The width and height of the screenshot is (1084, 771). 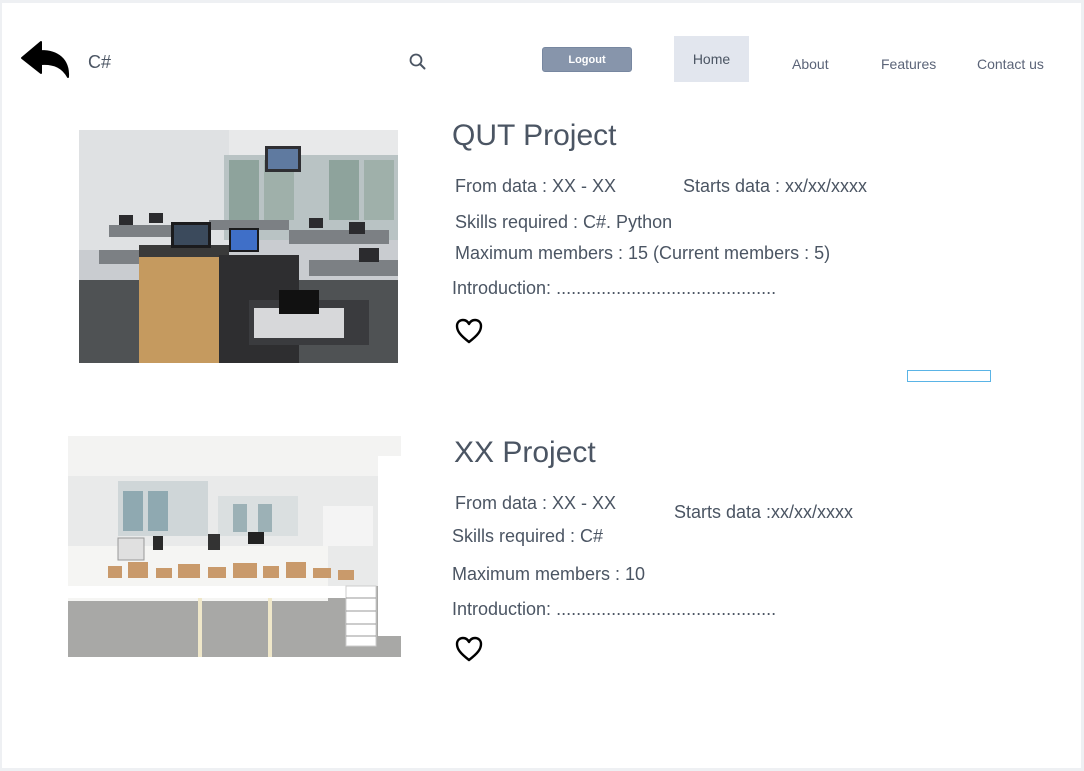 What do you see at coordinates (46, 60) in the screenshot?
I see `back-arrow-icon` at bounding box center [46, 60].